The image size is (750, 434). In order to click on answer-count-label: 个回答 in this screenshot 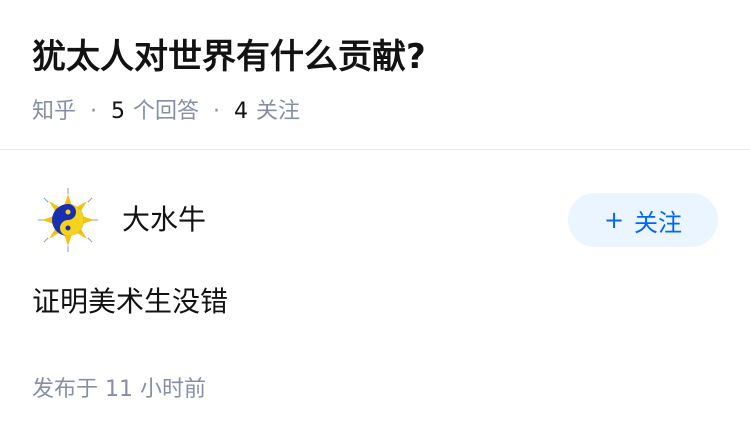, I will do `click(166, 112)`.